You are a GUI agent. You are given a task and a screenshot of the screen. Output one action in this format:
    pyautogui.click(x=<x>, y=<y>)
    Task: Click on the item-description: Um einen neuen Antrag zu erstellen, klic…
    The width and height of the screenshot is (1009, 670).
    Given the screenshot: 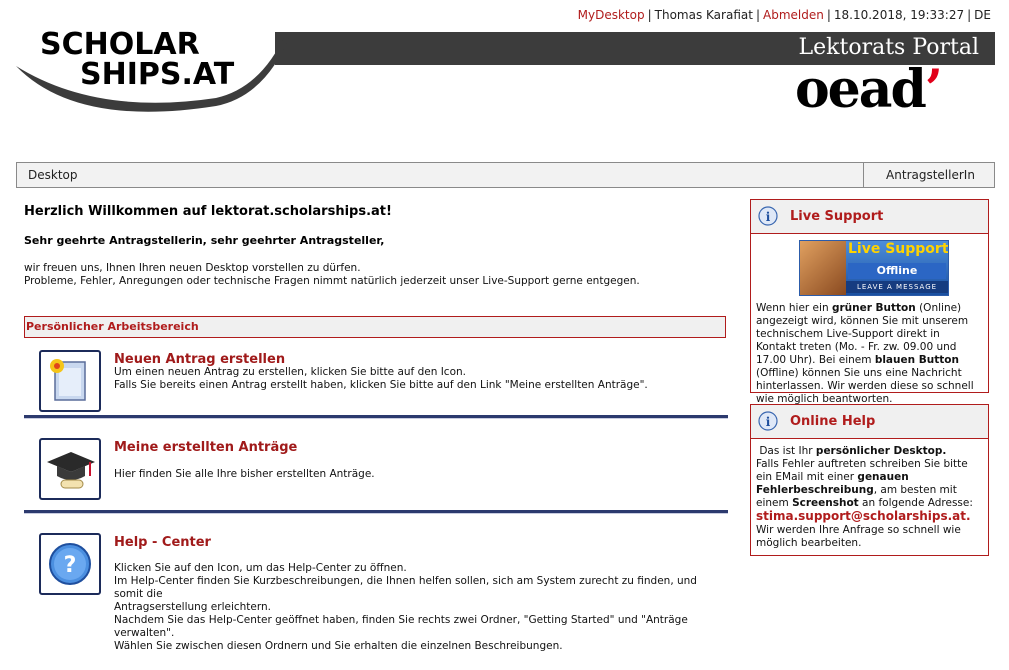 What is the action you would take?
    pyautogui.click(x=419, y=379)
    